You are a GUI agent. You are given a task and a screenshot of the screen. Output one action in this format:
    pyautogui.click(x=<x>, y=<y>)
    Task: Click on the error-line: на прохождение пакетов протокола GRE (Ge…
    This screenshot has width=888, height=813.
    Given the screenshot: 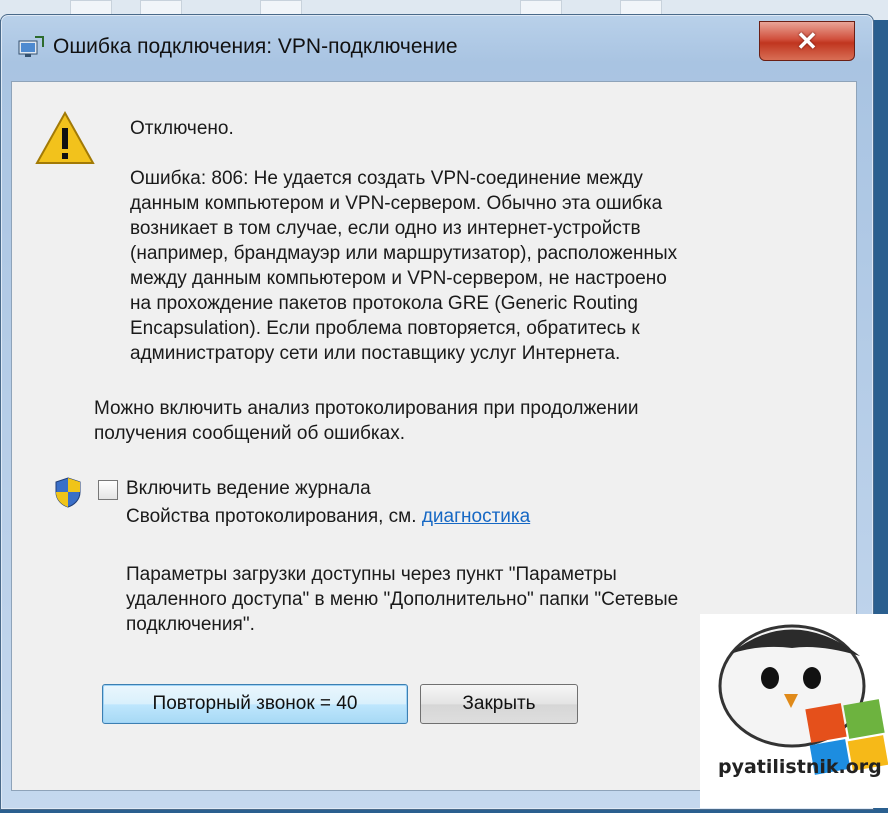 What is the action you would take?
    pyautogui.click(x=384, y=303)
    